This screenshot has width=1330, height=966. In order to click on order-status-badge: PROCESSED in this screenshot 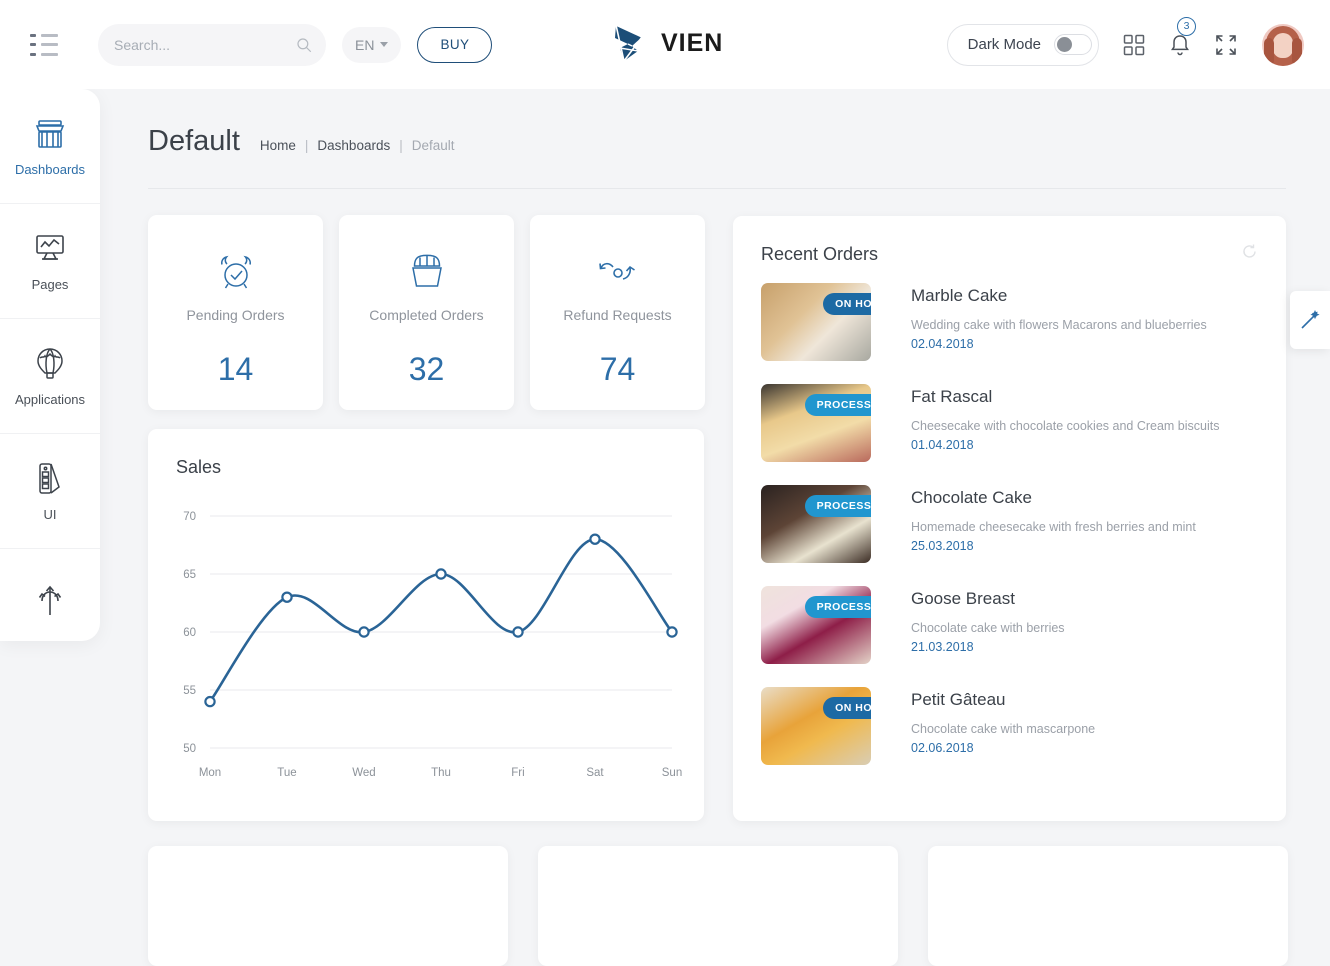, I will do `click(838, 405)`.